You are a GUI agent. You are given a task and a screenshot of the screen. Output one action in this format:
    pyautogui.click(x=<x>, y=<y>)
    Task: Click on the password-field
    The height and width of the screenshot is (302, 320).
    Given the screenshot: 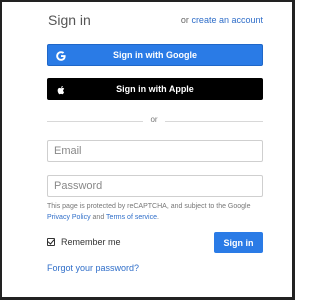 What is the action you would take?
    pyautogui.click(x=155, y=186)
    